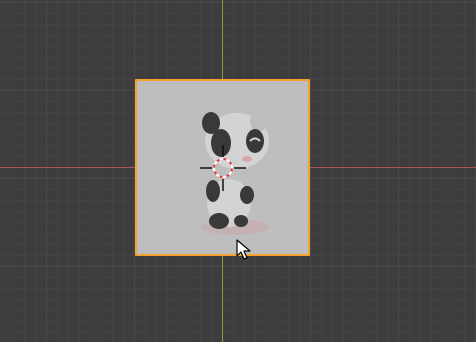 The width and height of the screenshot is (476, 342). Describe the element at coordinates (223, 168) in the screenshot. I see `3d-cursor-icon` at that location.